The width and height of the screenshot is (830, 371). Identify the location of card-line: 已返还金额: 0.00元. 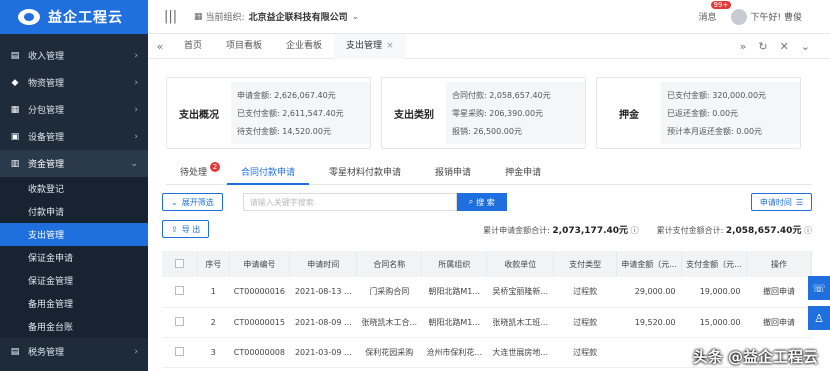
(703, 113).